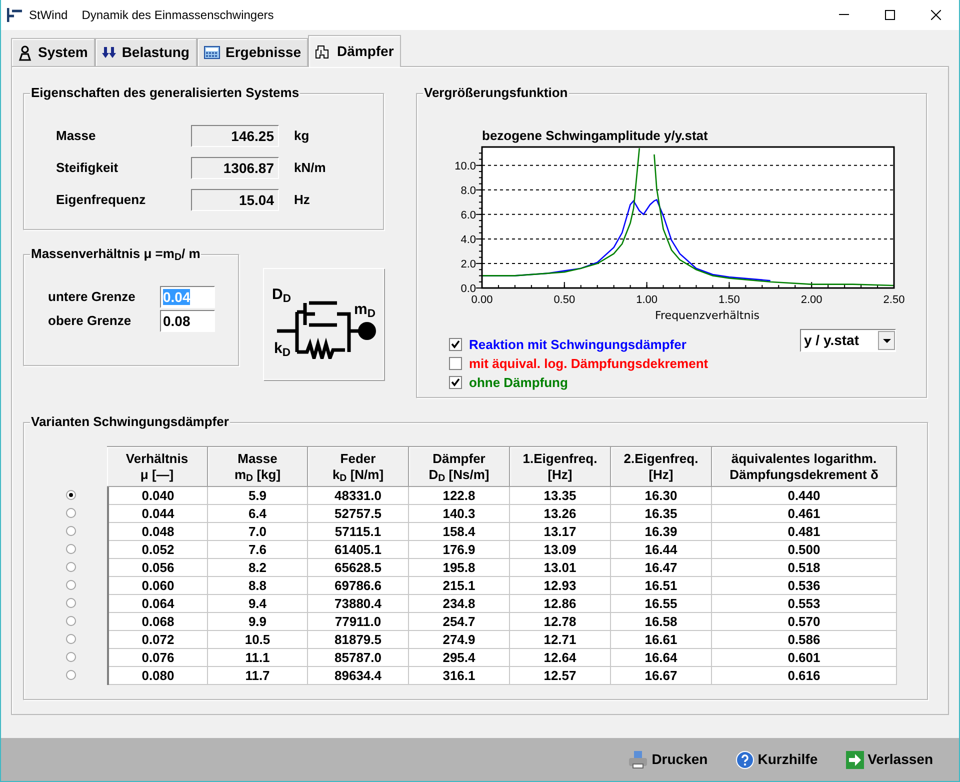  Describe the element at coordinates (468, 264) in the screenshot. I see `y-tick-label: 2.0` at that location.